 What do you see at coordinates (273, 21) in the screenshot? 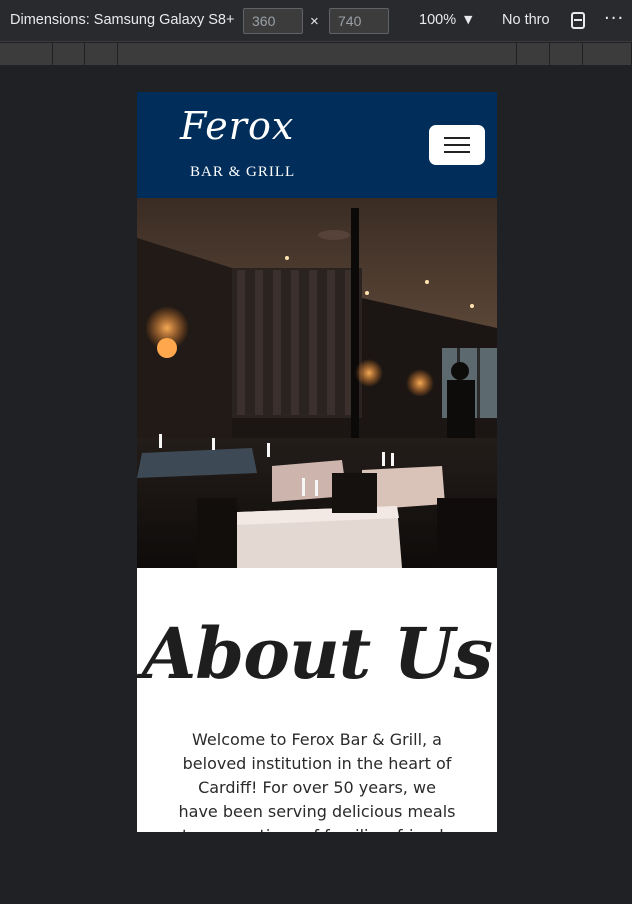
I see `device-width-input` at bounding box center [273, 21].